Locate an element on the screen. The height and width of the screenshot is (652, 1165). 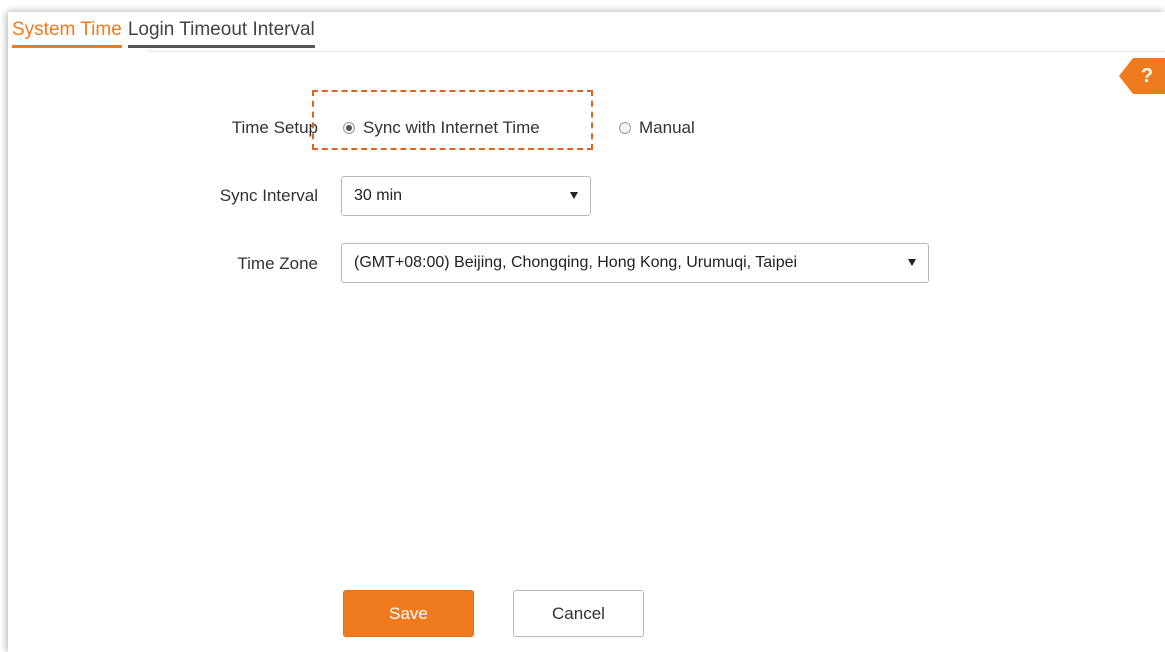
time-zone-label: Time Zone is located at coordinates (277, 263).